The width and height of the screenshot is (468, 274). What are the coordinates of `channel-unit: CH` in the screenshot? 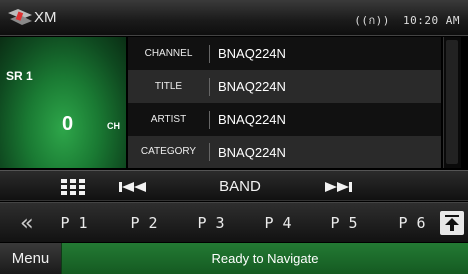 It's located at (113, 126).